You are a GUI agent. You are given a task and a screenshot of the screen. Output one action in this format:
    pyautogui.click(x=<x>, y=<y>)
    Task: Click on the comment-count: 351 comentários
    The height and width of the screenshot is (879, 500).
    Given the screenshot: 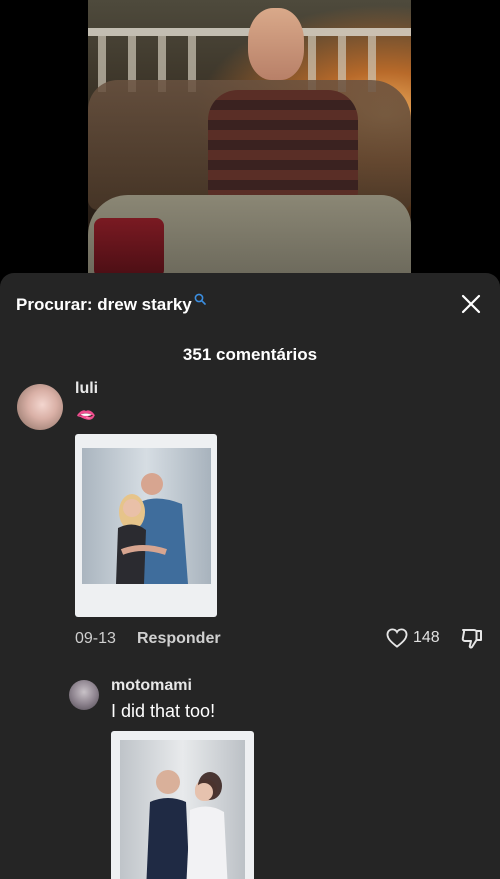 What is the action you would take?
    pyautogui.click(x=250, y=354)
    